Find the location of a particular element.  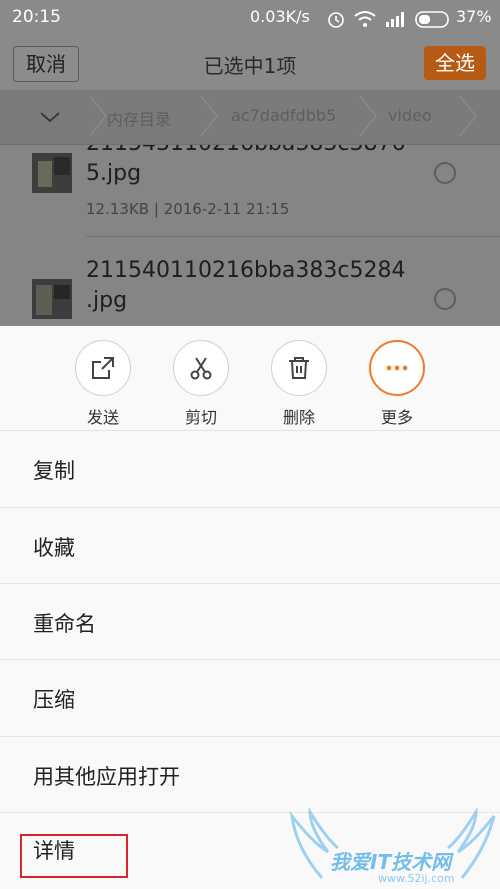

cut-label: 剪切 is located at coordinates (200, 417).